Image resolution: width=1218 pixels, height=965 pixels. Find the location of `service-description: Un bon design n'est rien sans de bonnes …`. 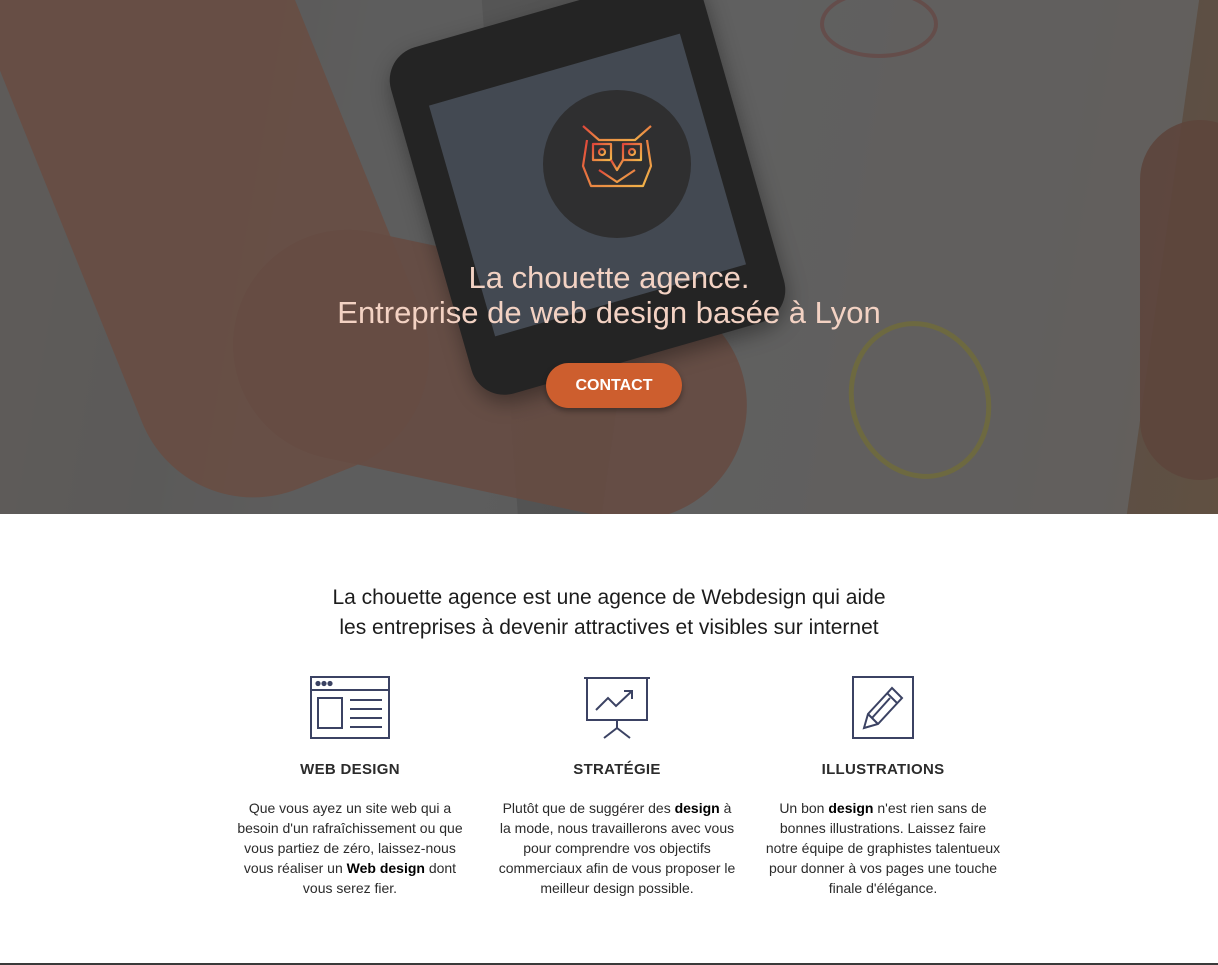

service-description: Un bon design n'est rien sans de bonnes … is located at coordinates (883, 848).